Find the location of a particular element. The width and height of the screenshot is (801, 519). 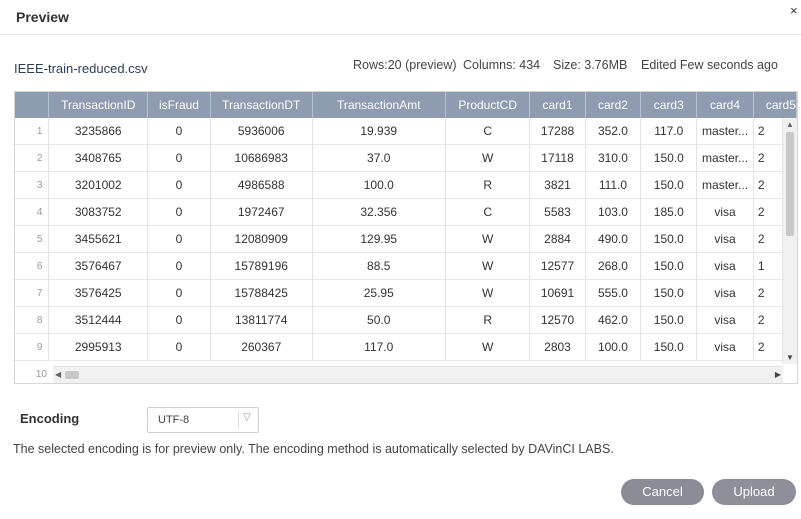

column-header: card1 is located at coordinates (557, 105).